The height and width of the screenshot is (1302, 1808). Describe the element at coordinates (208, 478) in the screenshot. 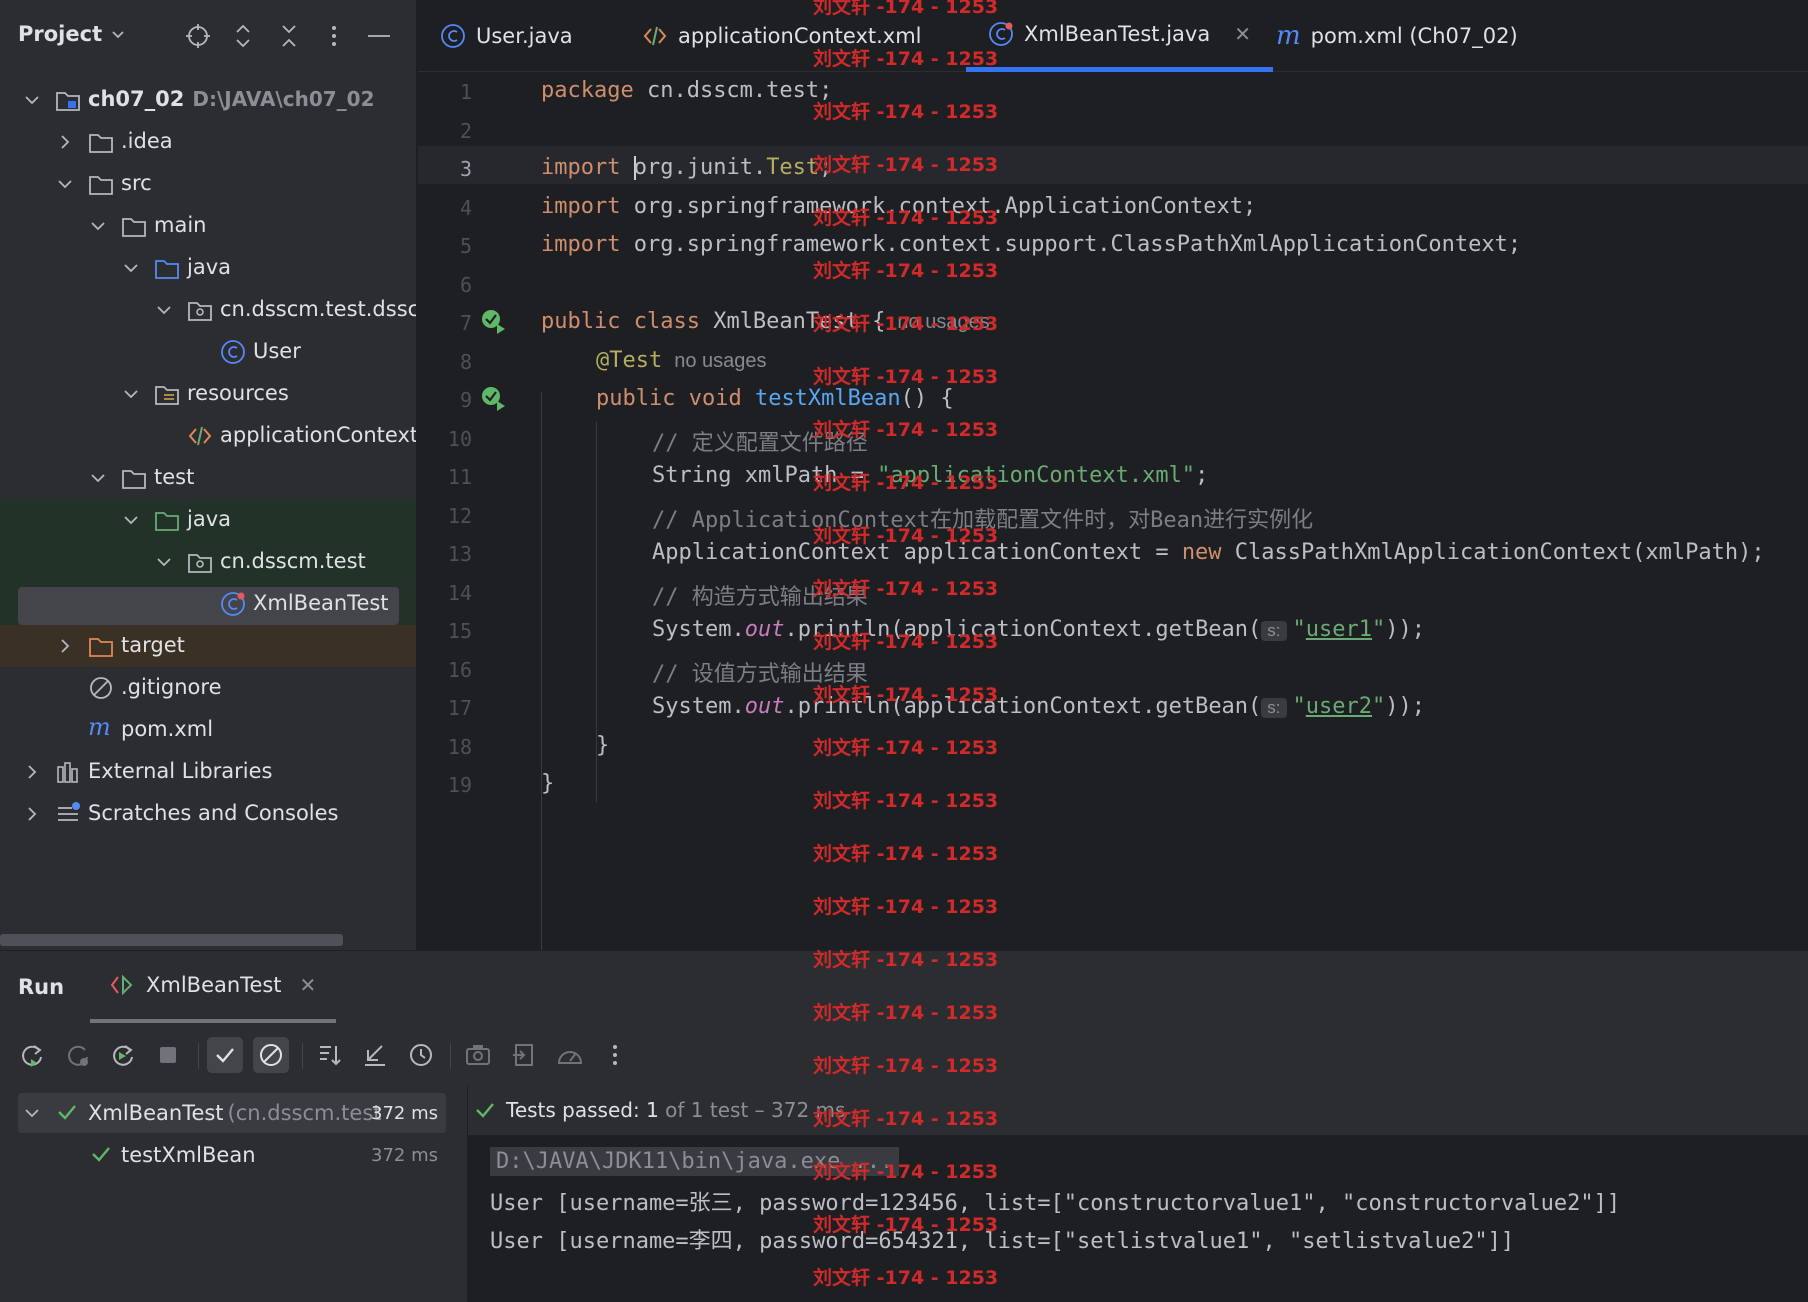

I see `tree-item-test: test` at that location.